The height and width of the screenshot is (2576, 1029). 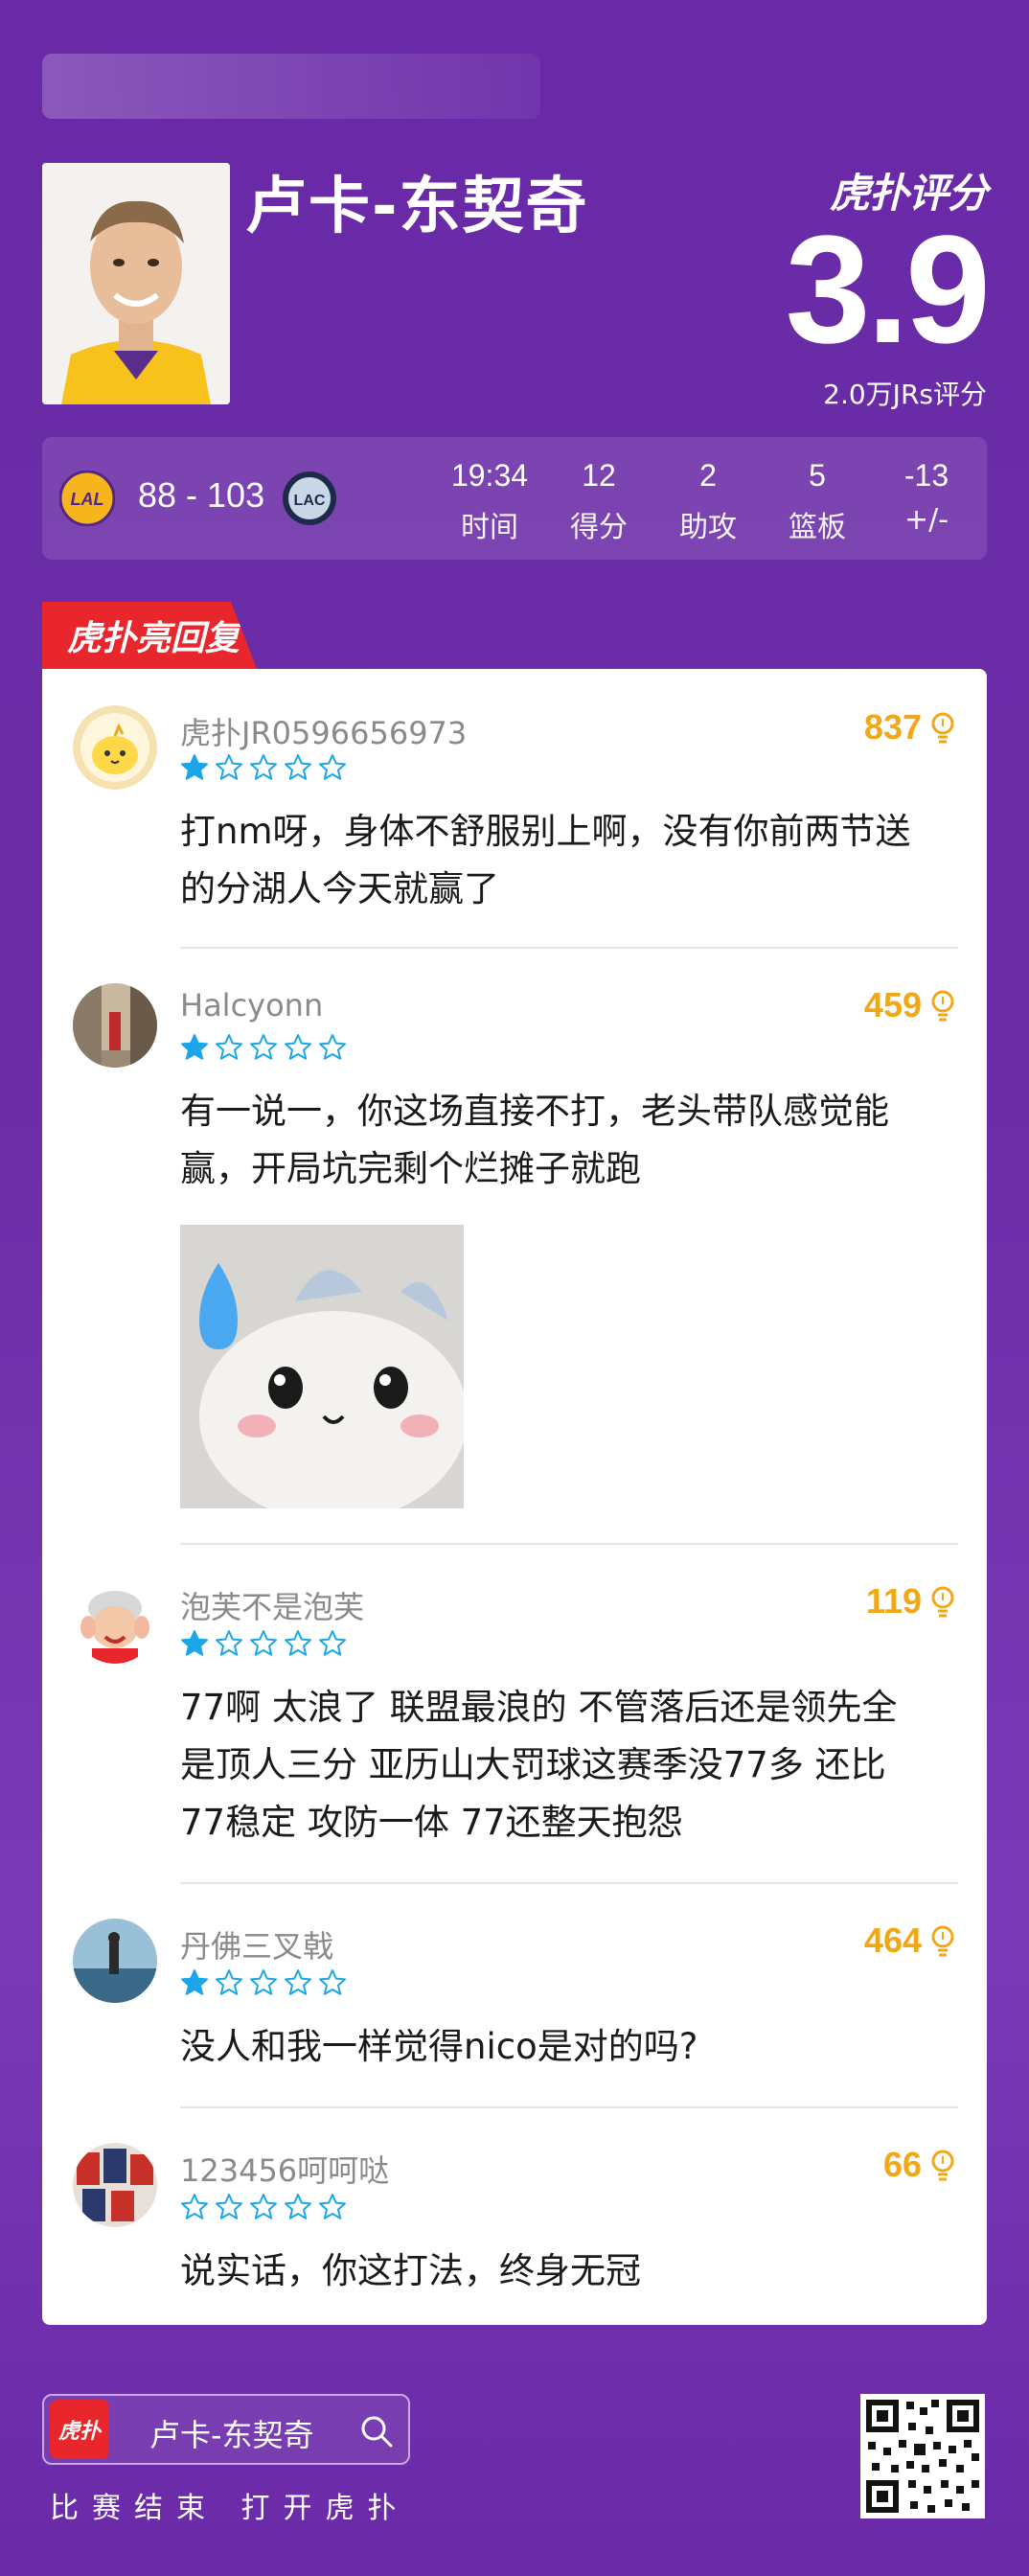 What do you see at coordinates (817, 527) in the screenshot?
I see `stat-label: 篮板` at bounding box center [817, 527].